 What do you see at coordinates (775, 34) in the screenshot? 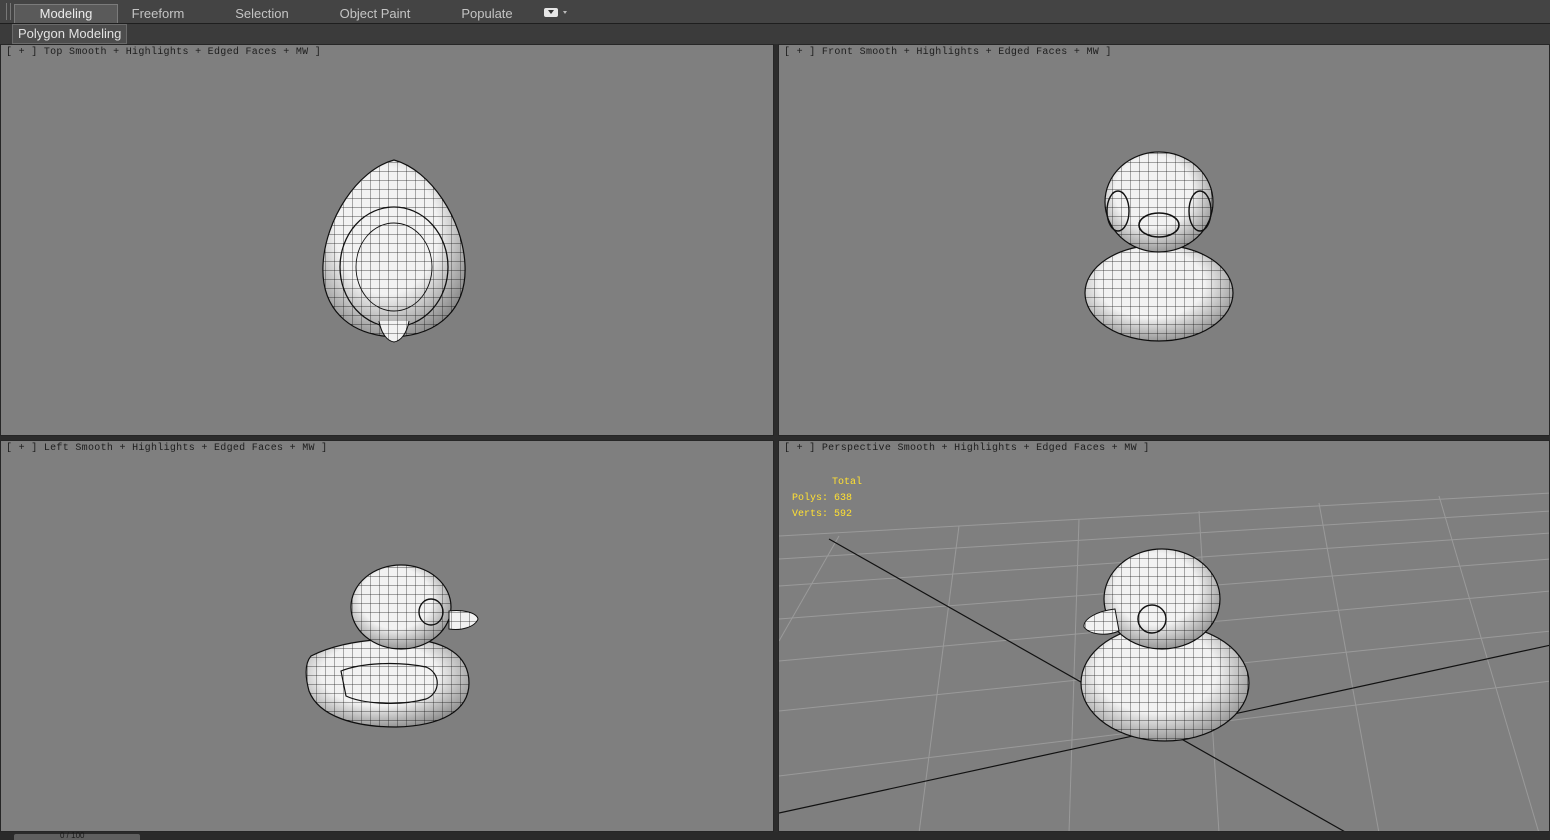
I see `ribbon-panel-bar: Polygon Modeling` at bounding box center [775, 34].